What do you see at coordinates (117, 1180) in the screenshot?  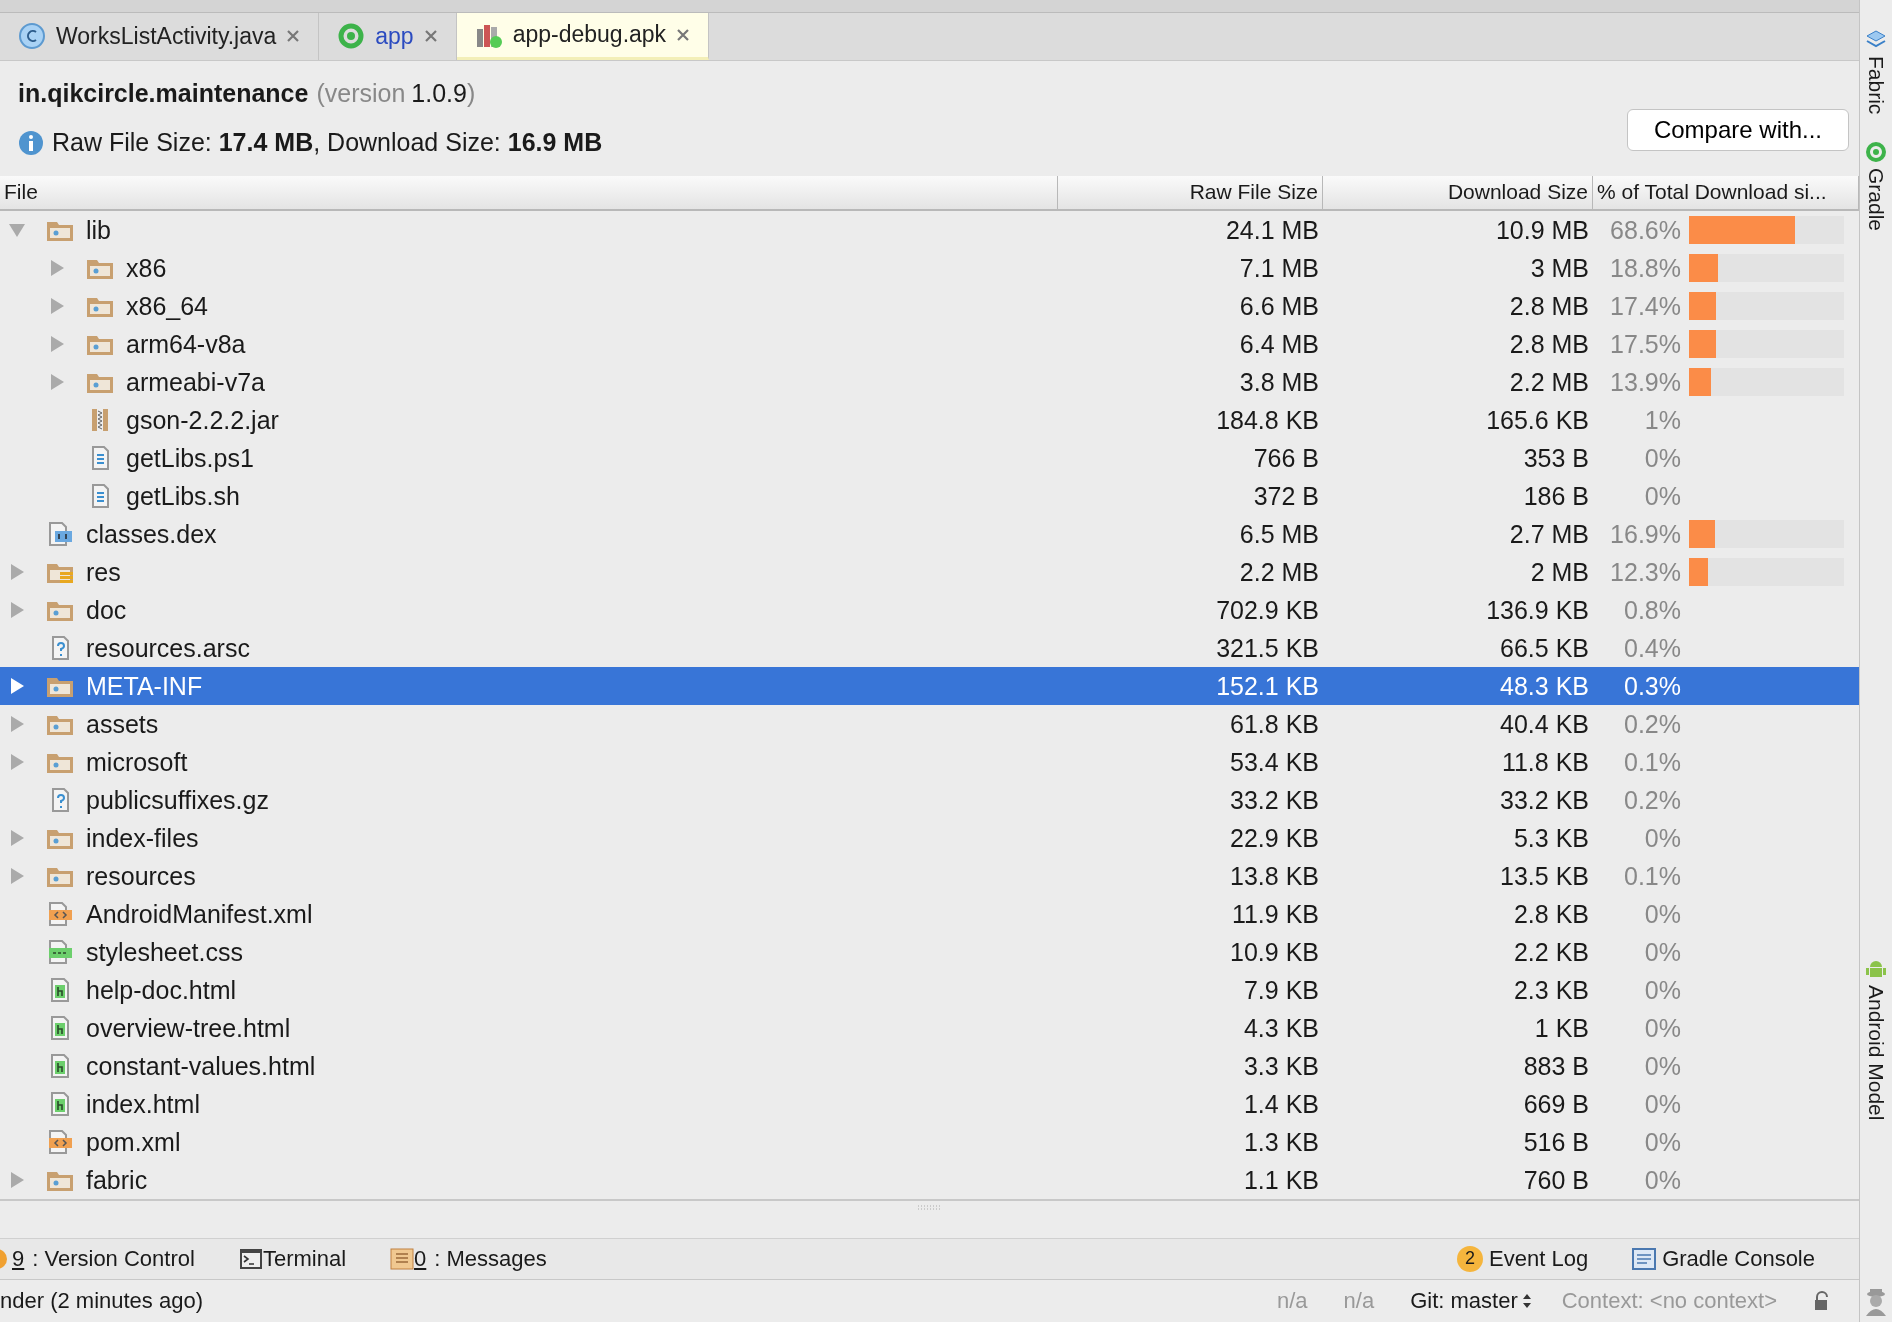 I see `file-name: fabric` at bounding box center [117, 1180].